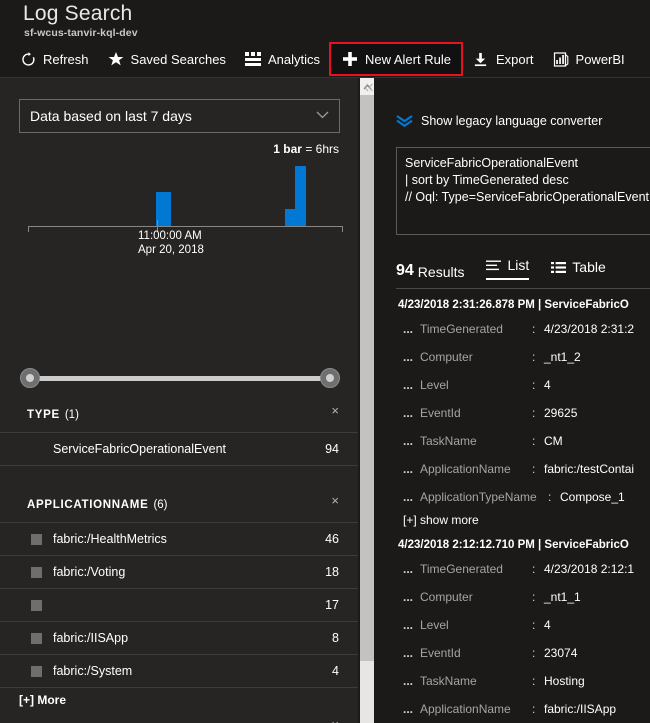 Image resolution: width=650 pixels, height=723 pixels. Describe the element at coordinates (523, 522) in the screenshot. I see `show-more-button: [+] show more` at that location.